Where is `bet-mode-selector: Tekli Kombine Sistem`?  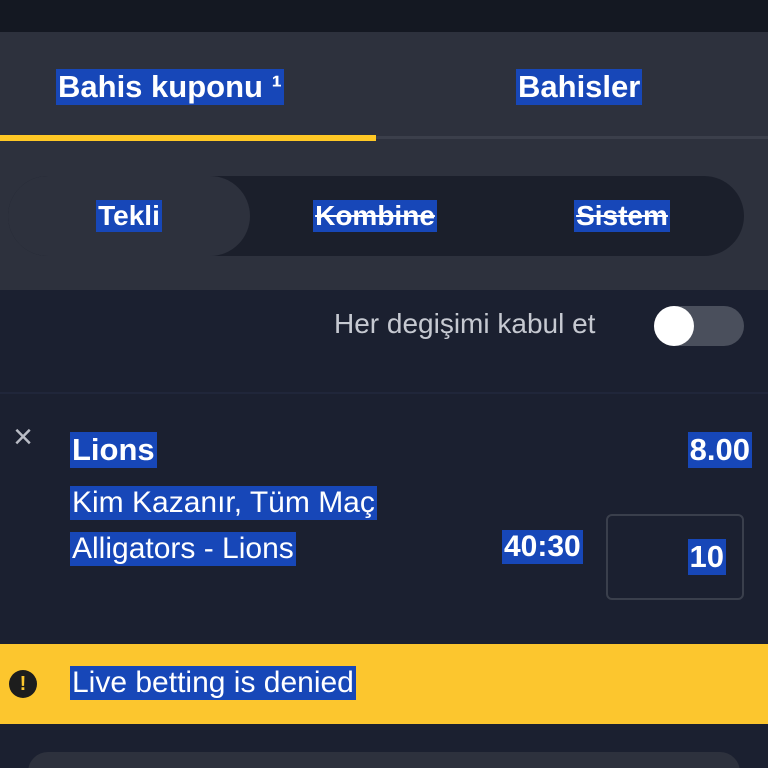 bet-mode-selector: Tekli Kombine Sistem is located at coordinates (376, 216).